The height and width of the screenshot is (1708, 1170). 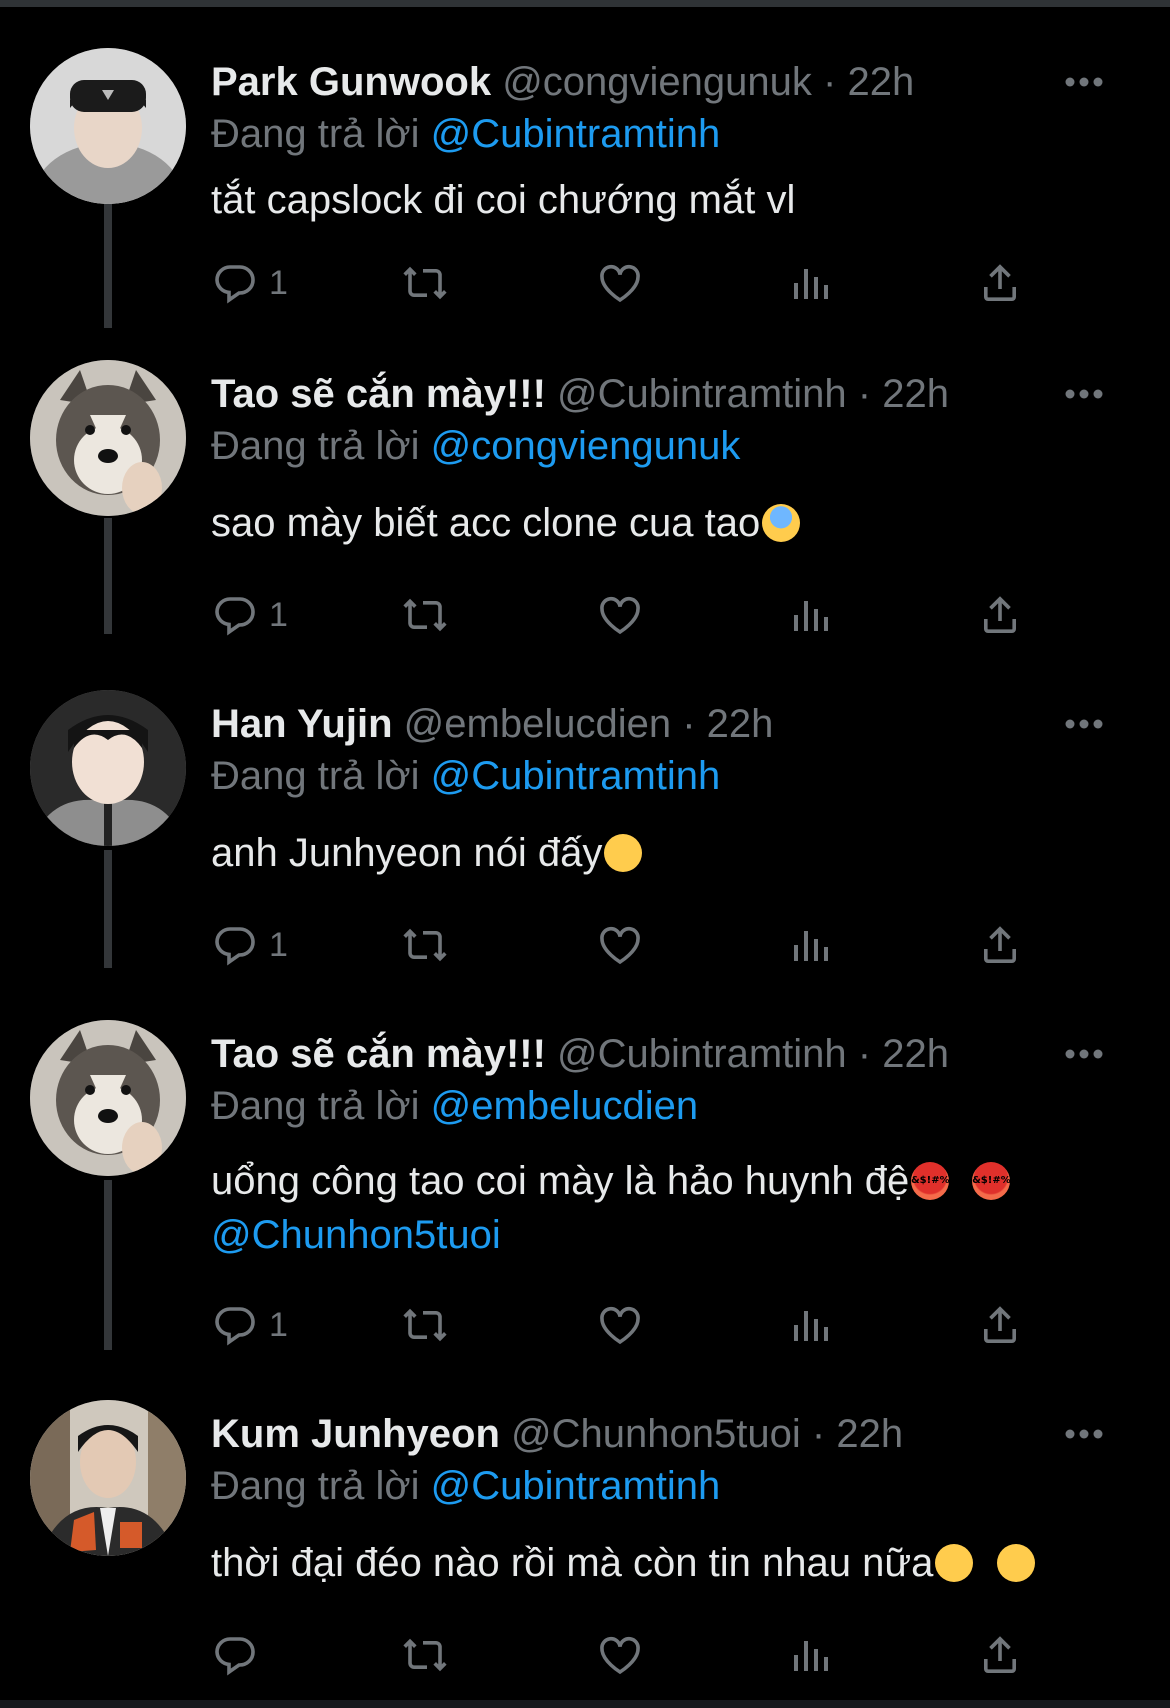 I want to click on cursing-face-emoji: &$!#%, so click(x=991, y=1181).